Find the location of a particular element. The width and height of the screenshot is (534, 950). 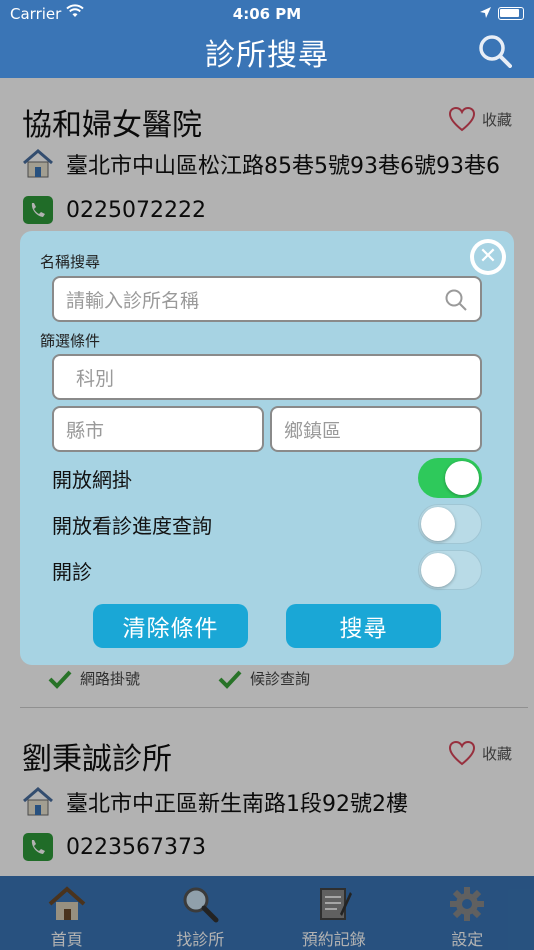

tab-settings: 設定 is located at coordinates (467, 913).